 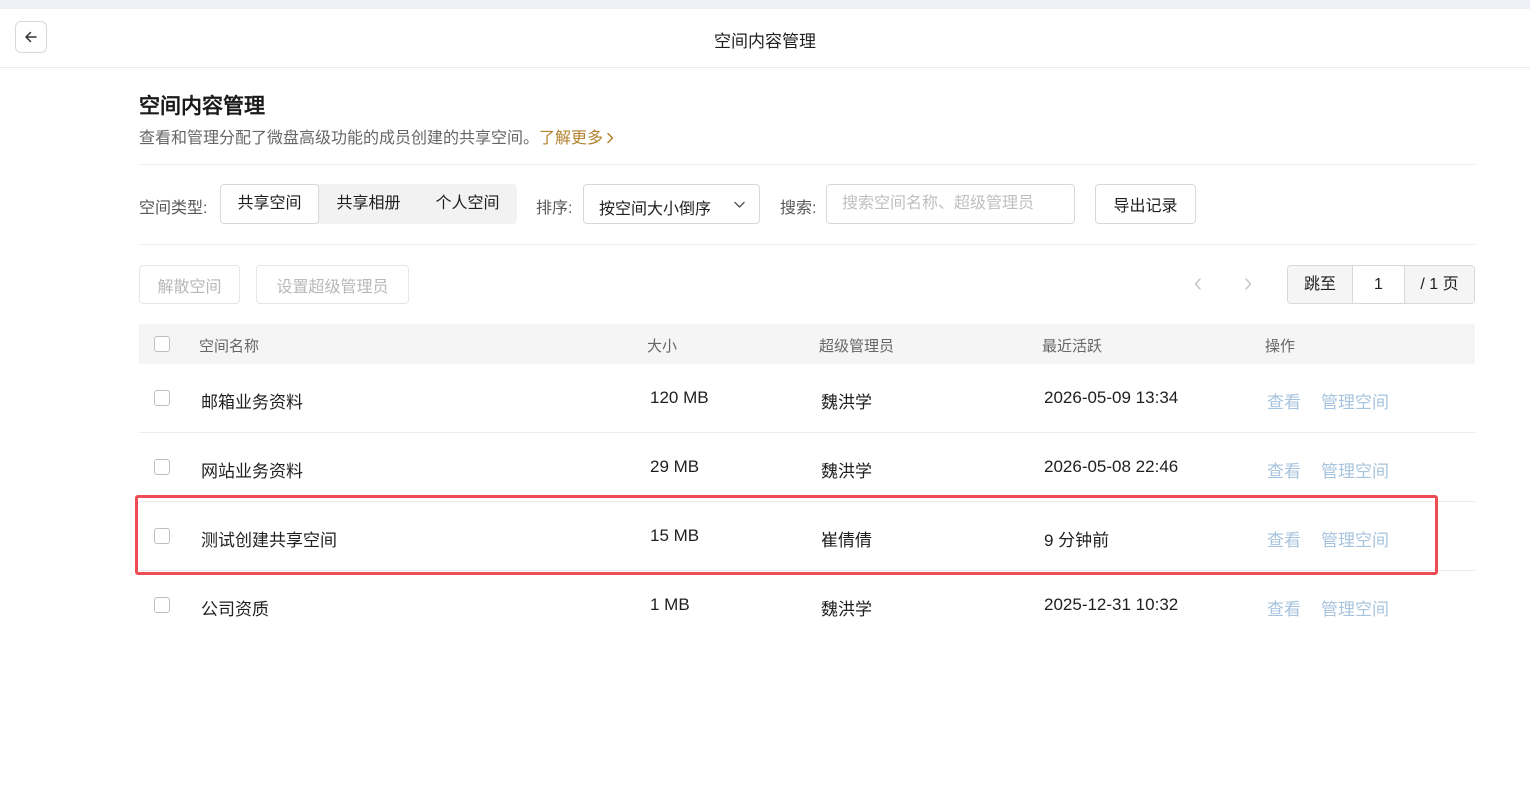 I want to click on space-size: 29 MB, so click(x=675, y=466).